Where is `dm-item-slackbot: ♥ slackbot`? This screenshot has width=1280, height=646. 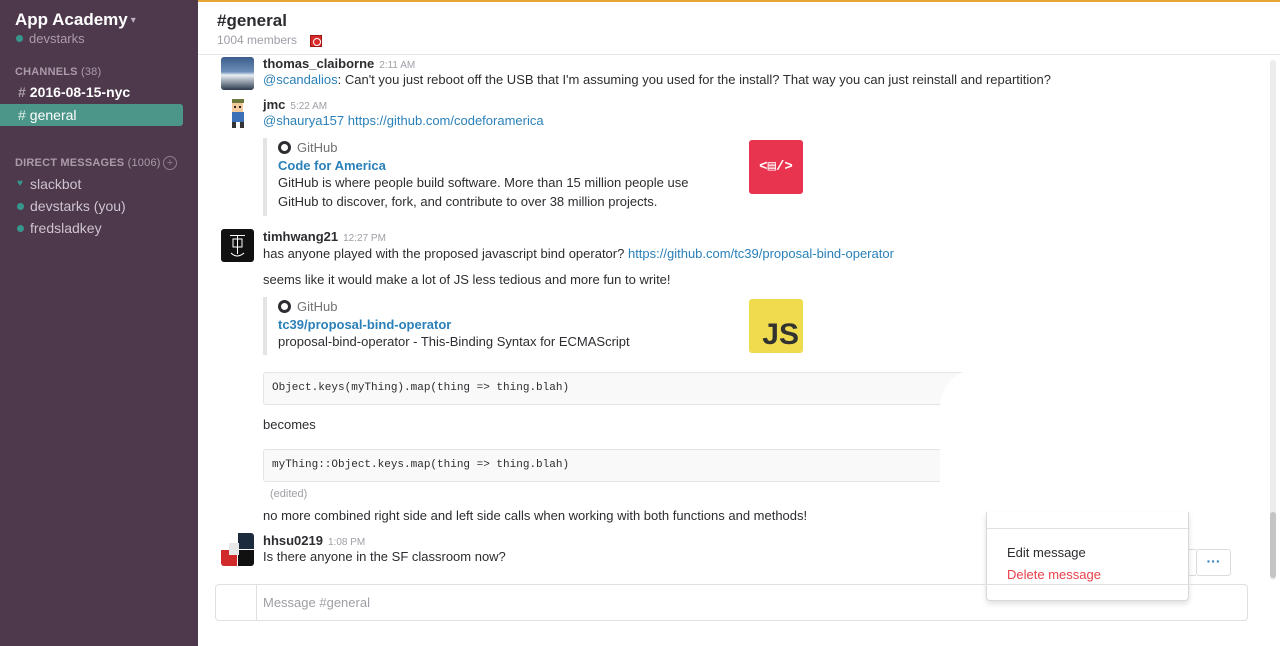
dm-item-slackbot: ♥ slackbot is located at coordinates (99, 184).